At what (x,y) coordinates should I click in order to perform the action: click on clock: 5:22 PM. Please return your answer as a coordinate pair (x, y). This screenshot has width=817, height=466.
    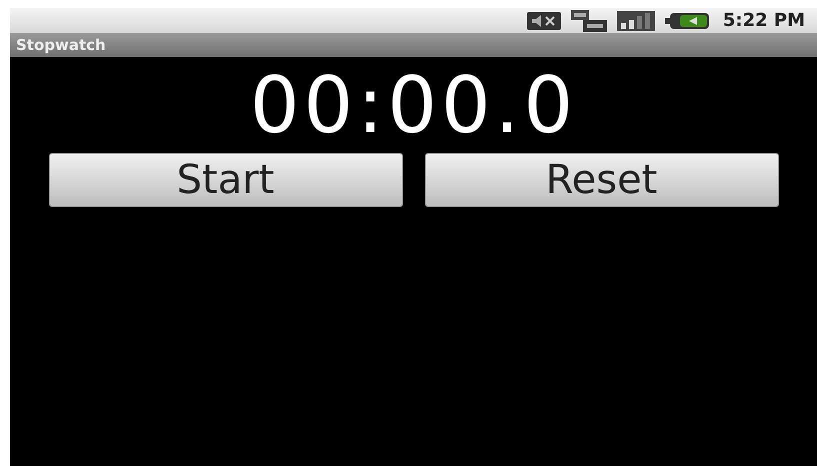
    Looking at the image, I should click on (763, 20).